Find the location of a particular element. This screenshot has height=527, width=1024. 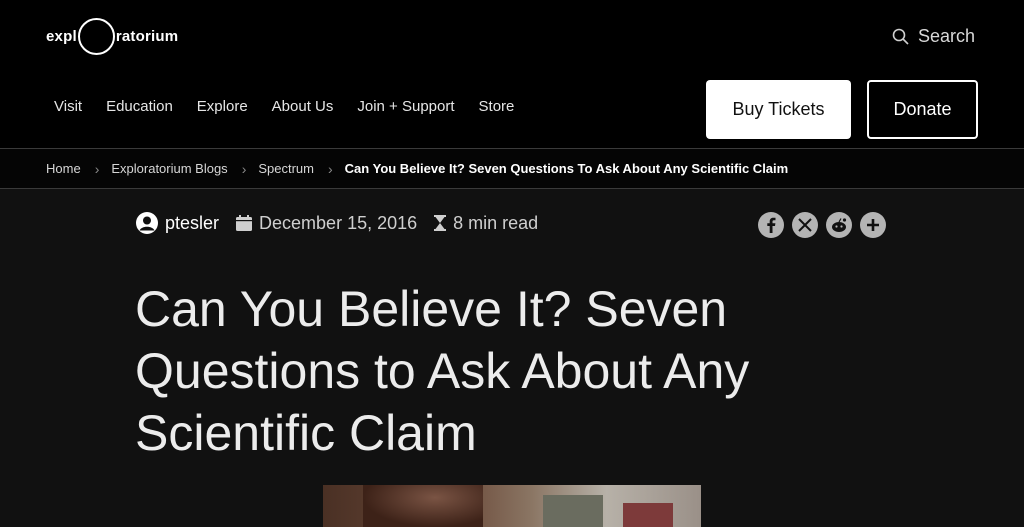

hero-image is located at coordinates (512, 506).